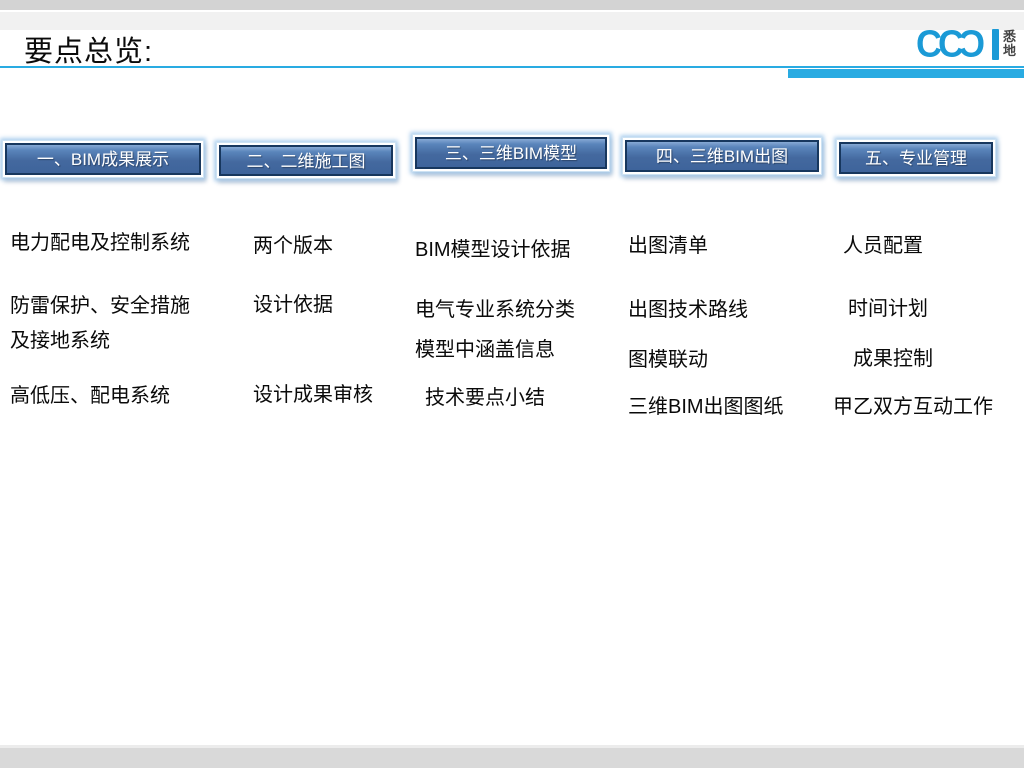  I want to click on list-item: 模型中涵盖信息, so click(485, 350).